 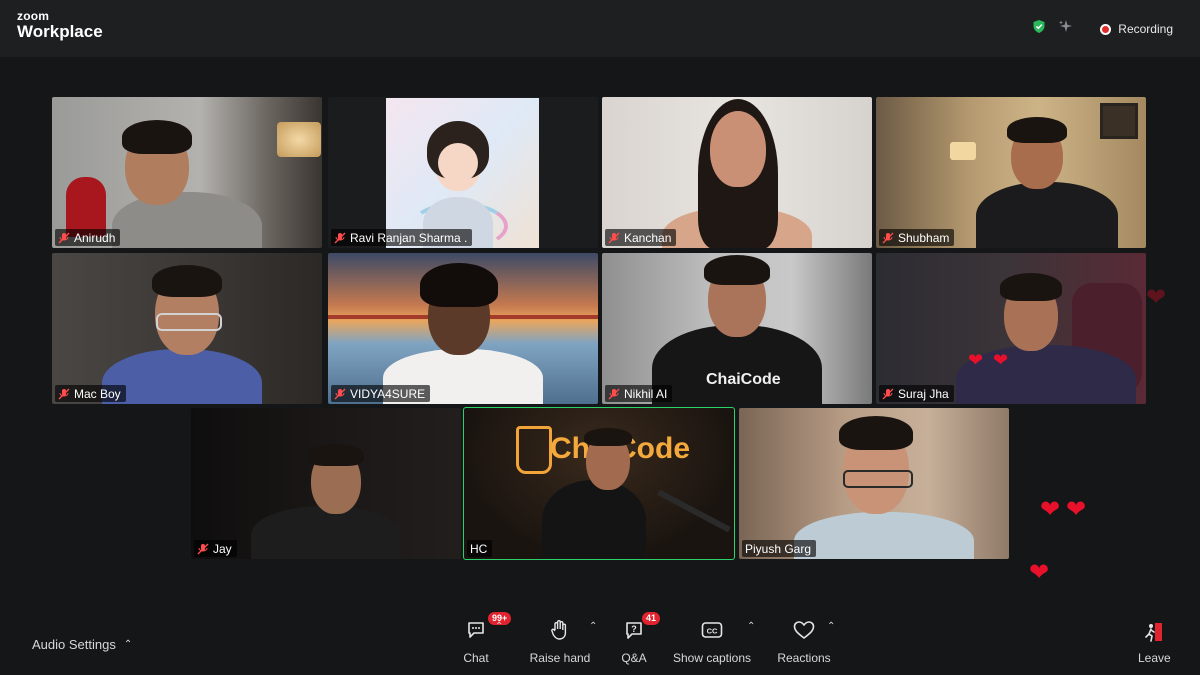 What do you see at coordinates (599, 483) in the screenshot?
I see `video-tile-hc-active-speaker: ChaiCode HC` at bounding box center [599, 483].